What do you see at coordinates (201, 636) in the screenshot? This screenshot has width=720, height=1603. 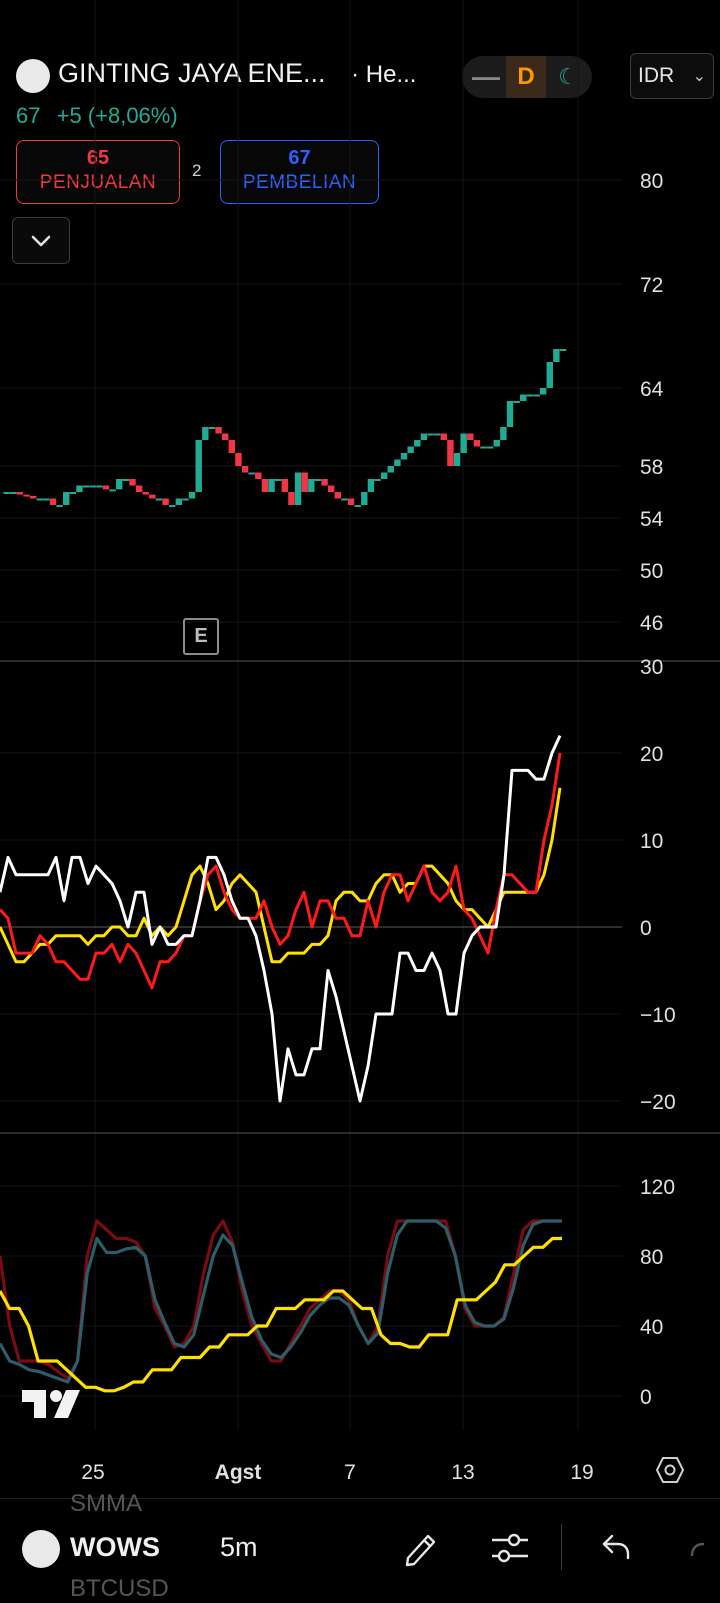 I see `earnings-marker: E` at bounding box center [201, 636].